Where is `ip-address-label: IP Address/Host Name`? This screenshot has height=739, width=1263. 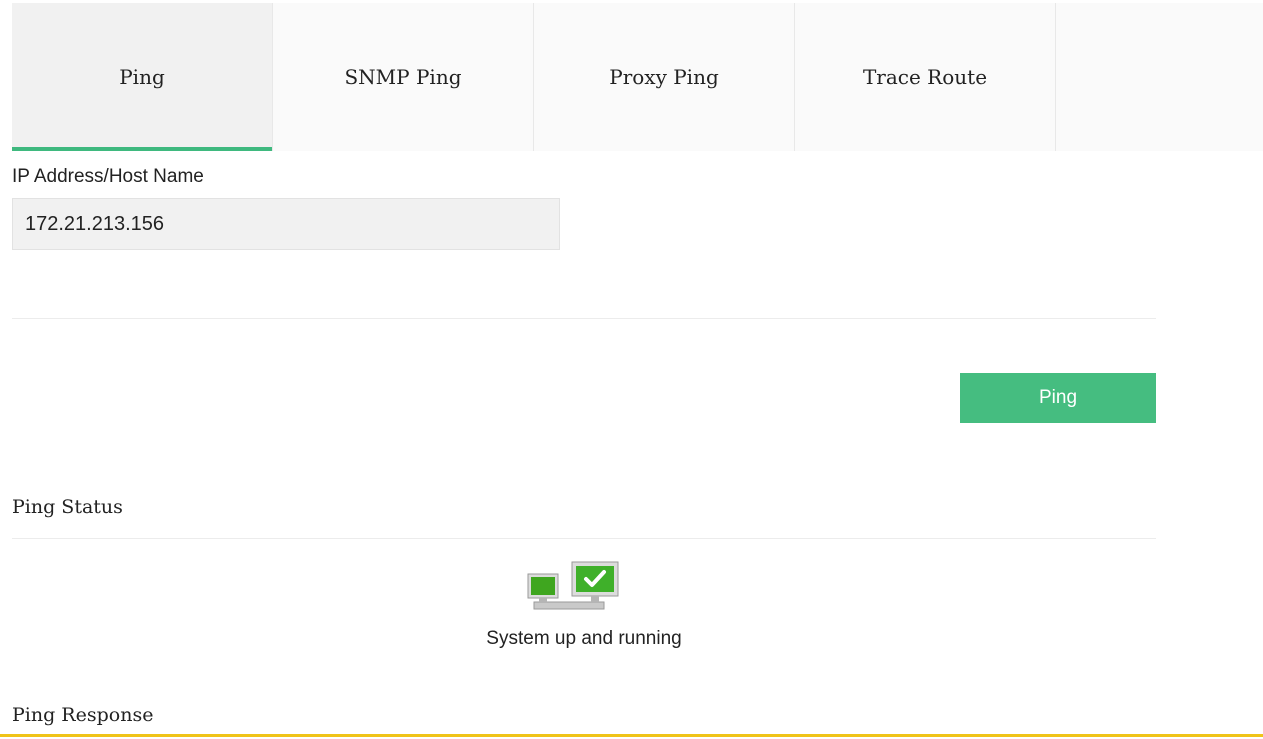 ip-address-label: IP Address/Host Name is located at coordinates (108, 176).